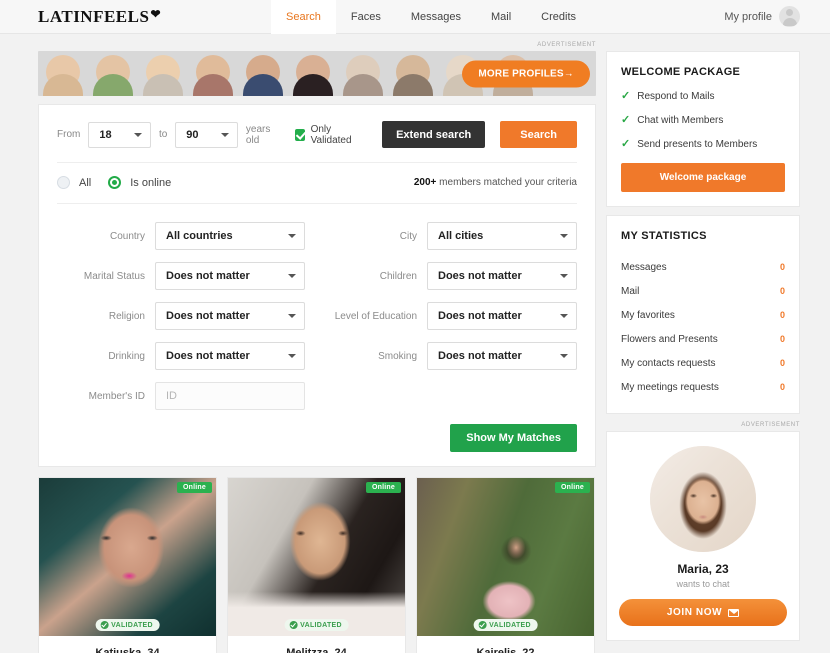  Describe the element at coordinates (316, 650) in the screenshot. I see `profile-name: Melitzza, 24` at that location.